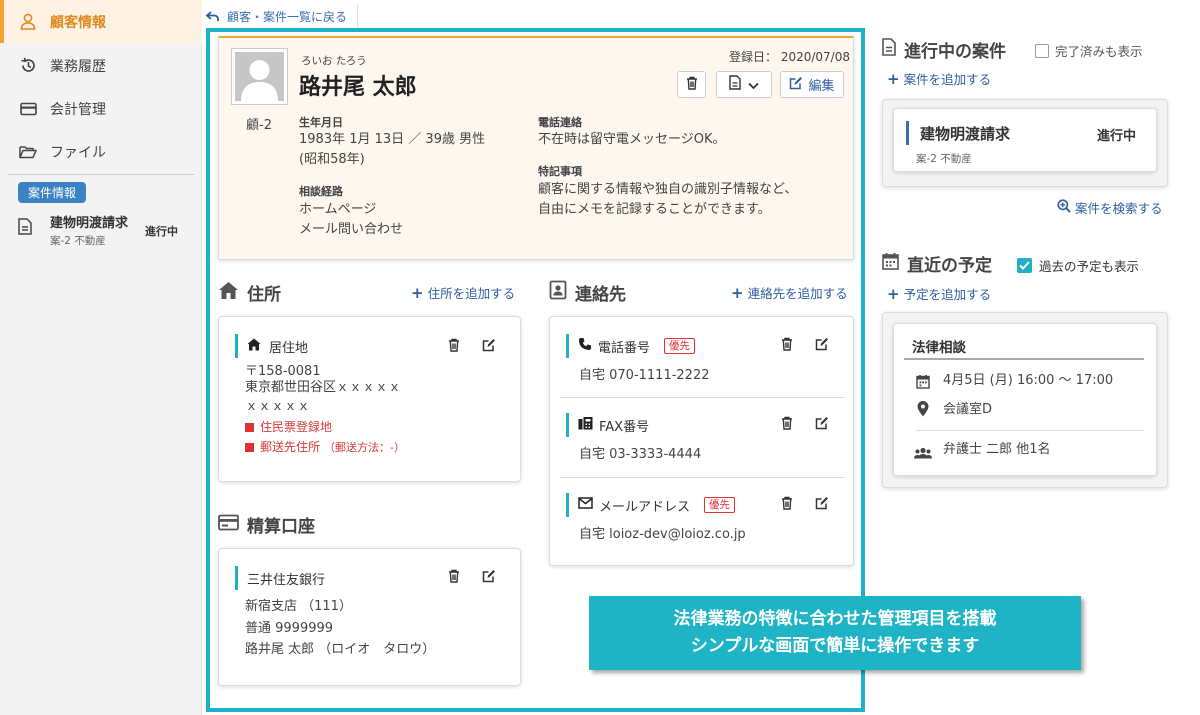  I want to click on add-address-label: 住所を追加する, so click(471, 293).